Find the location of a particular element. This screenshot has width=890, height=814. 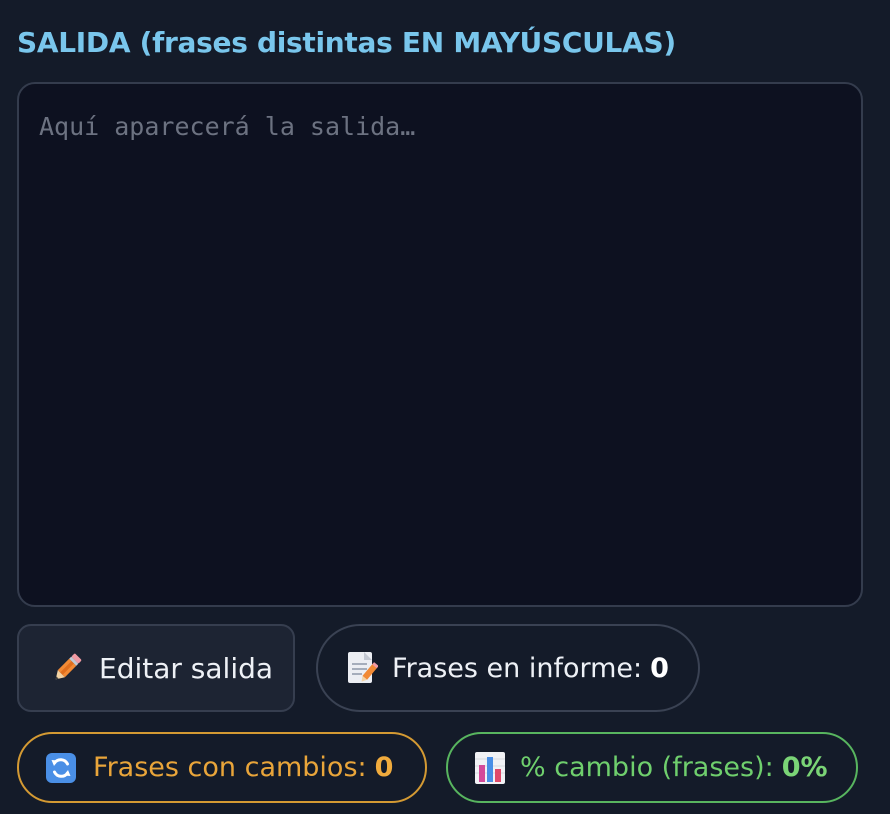

report-count-value: 0 is located at coordinates (659, 668).